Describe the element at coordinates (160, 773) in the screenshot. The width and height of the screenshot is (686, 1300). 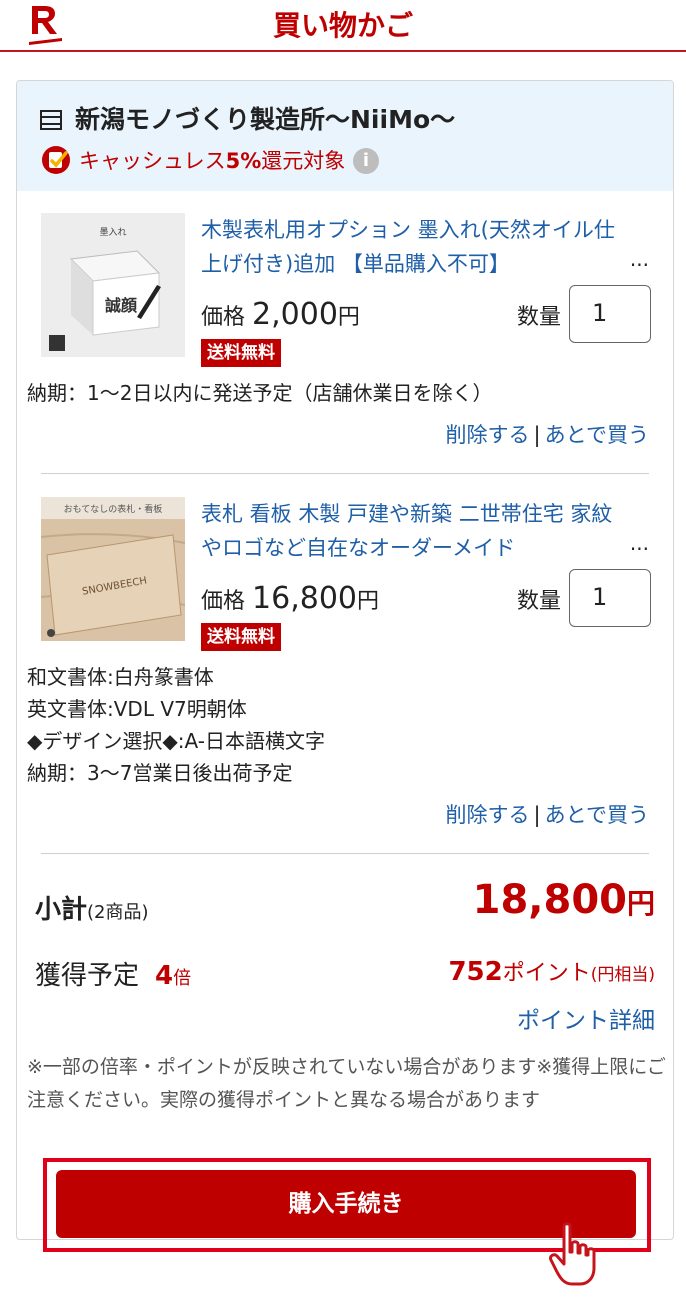
I see `delivery-info: 納期：3〜7営業日後出荷予定` at that location.